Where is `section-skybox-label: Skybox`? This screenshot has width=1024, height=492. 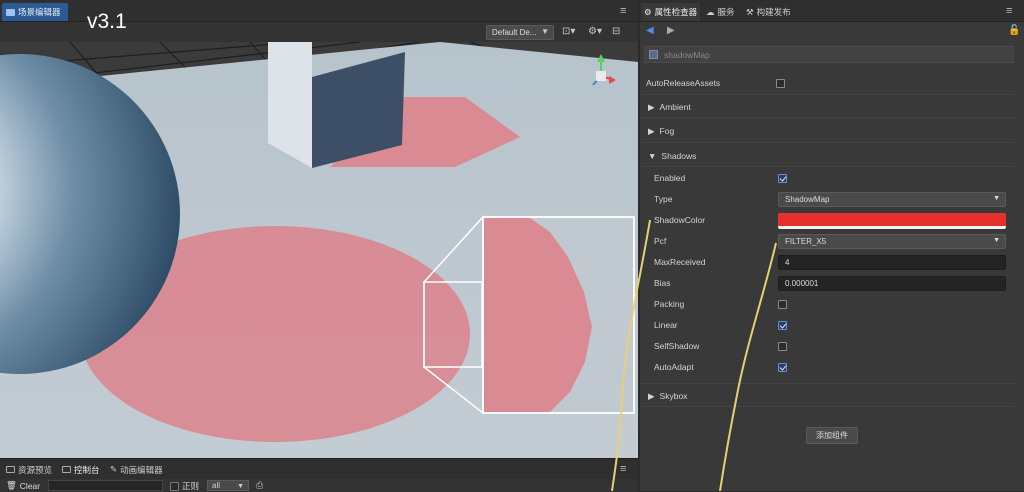
section-skybox-label: Skybox is located at coordinates (673, 396).